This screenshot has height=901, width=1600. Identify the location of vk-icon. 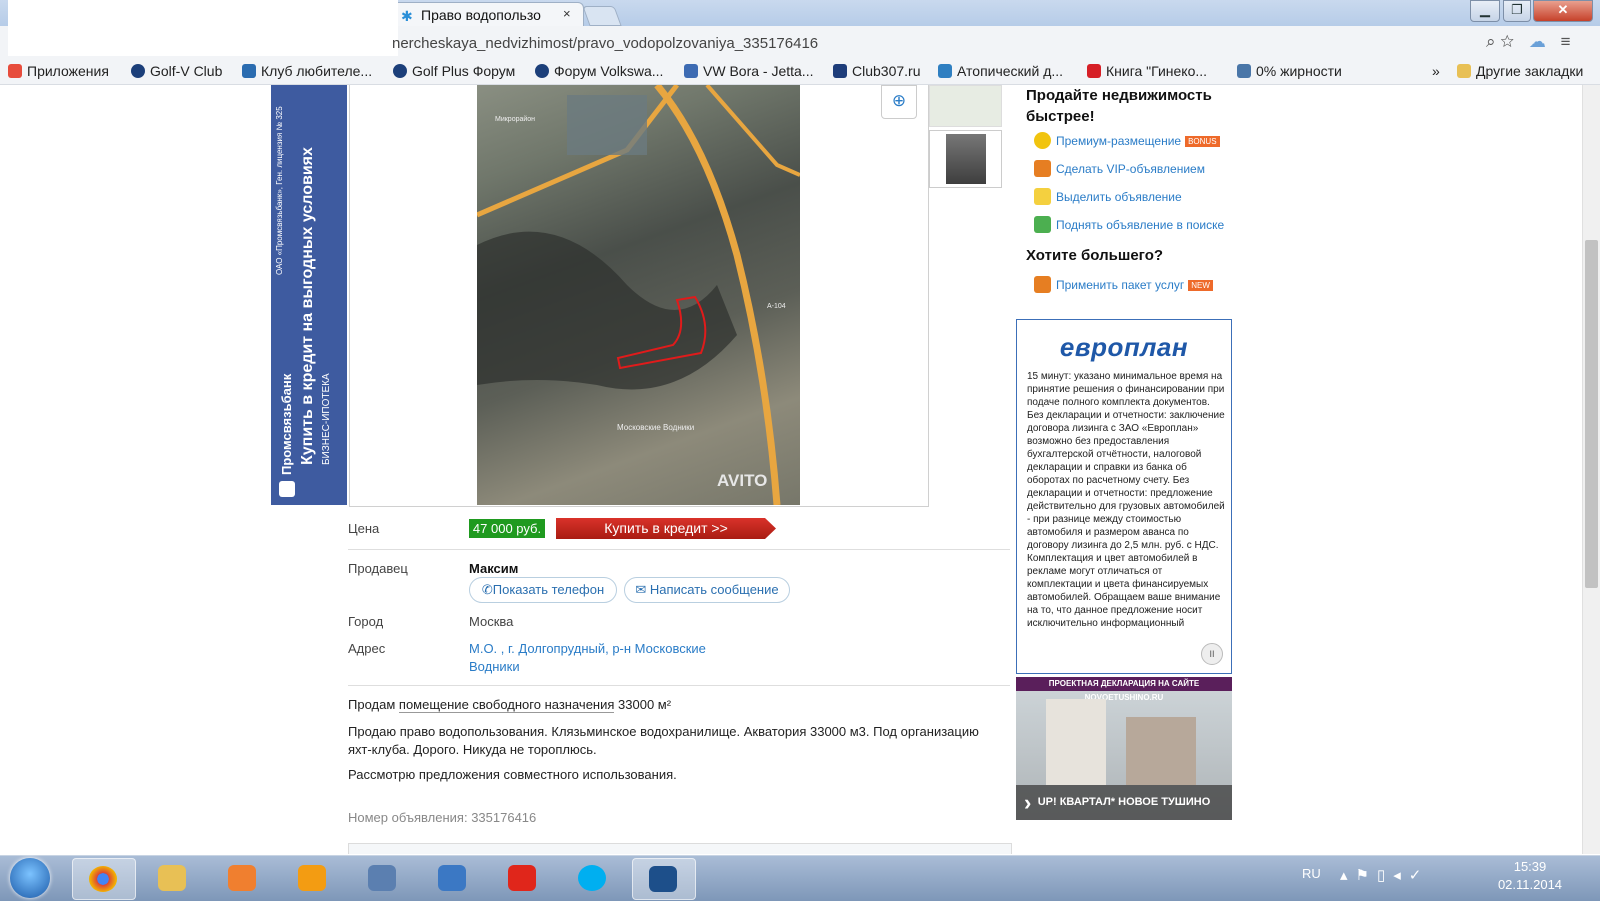
(1244, 71).